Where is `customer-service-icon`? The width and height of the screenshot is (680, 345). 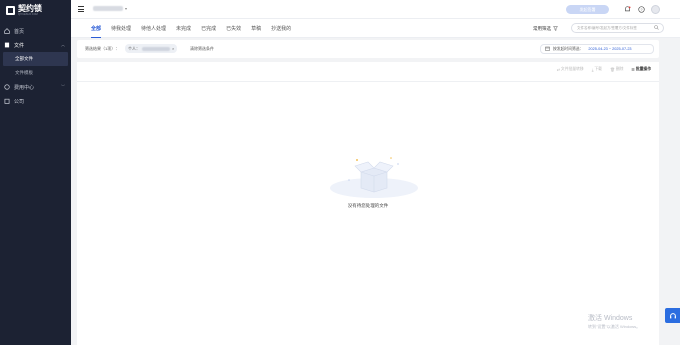
customer-service-icon is located at coordinates (672, 315).